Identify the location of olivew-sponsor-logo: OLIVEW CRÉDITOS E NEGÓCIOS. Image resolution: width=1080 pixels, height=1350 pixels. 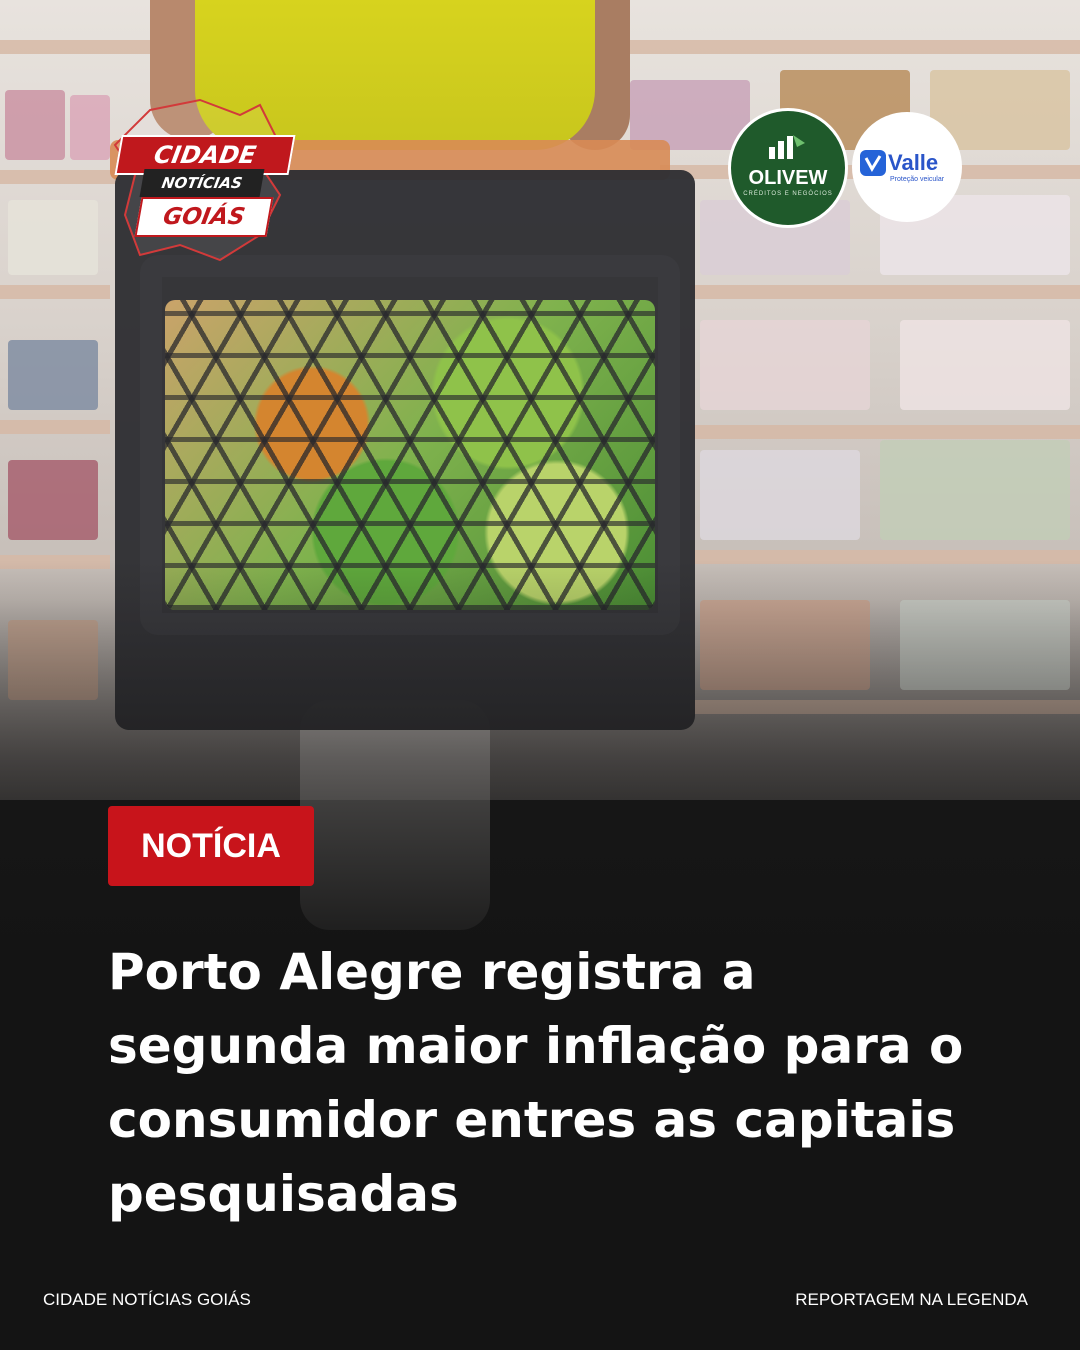
(788, 168).